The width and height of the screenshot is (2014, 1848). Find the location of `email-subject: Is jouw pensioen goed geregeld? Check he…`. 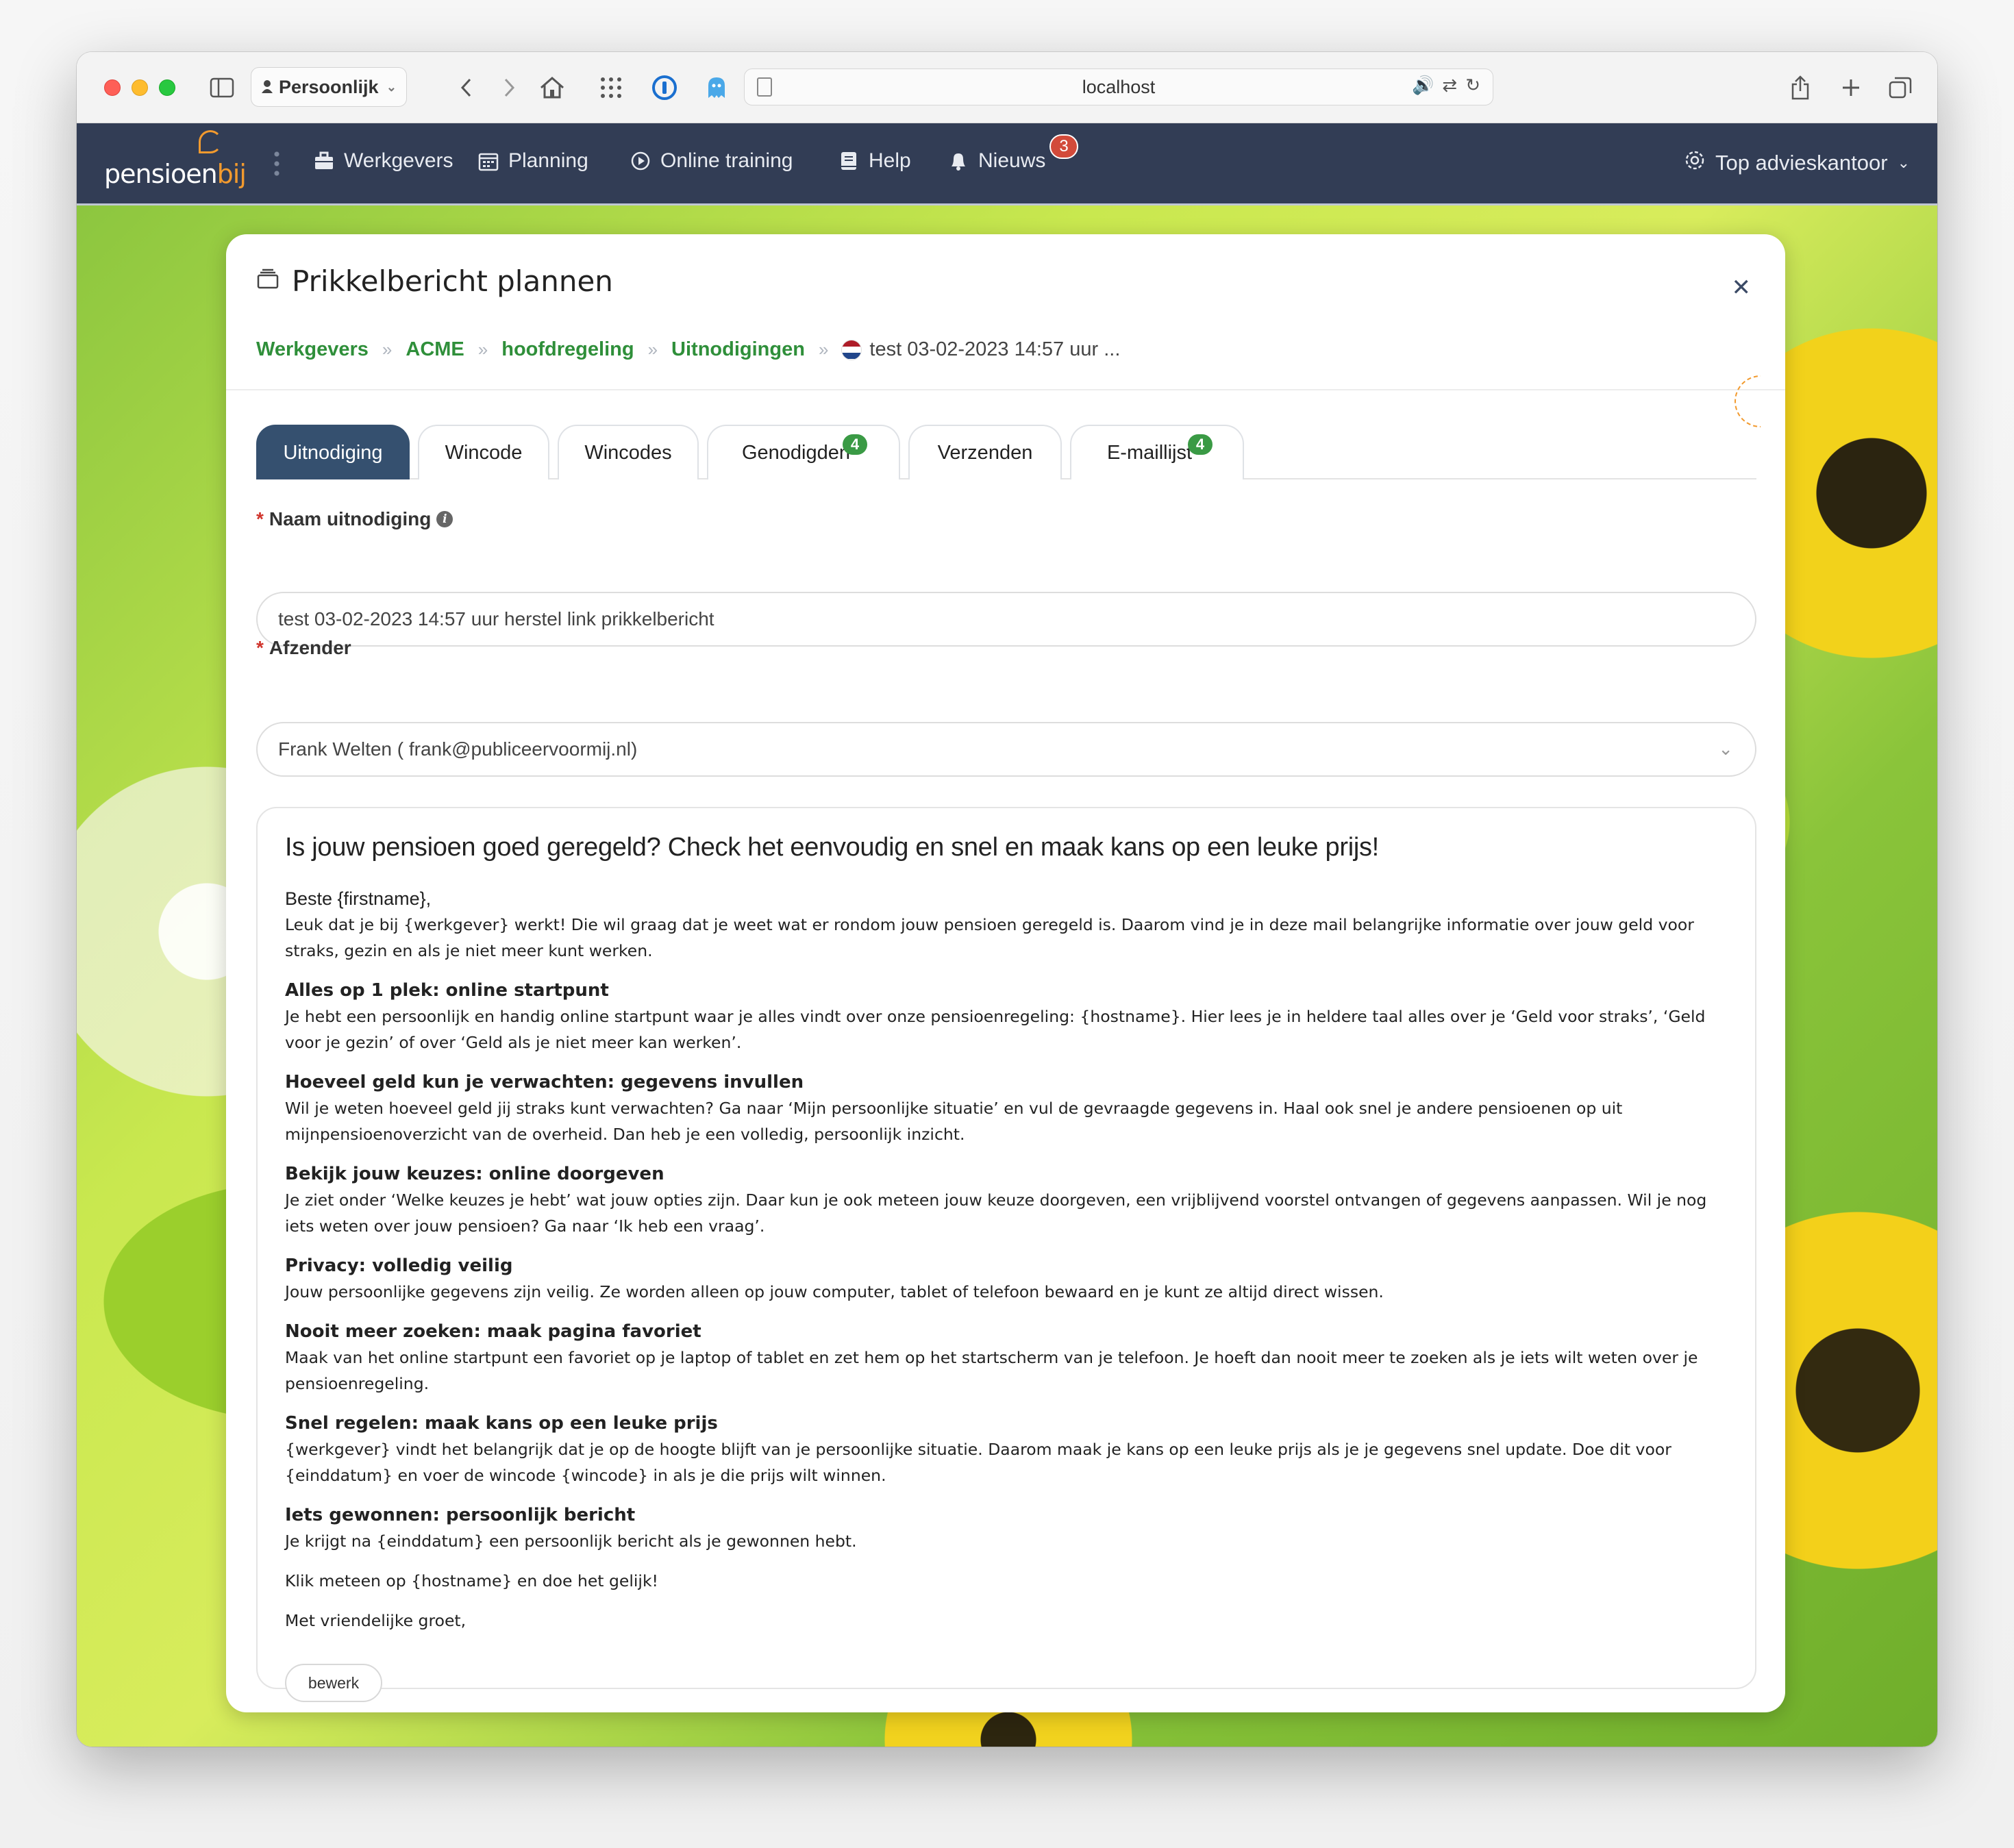

email-subject: Is jouw pensioen goed geregeld? Check he… is located at coordinates (832, 847).